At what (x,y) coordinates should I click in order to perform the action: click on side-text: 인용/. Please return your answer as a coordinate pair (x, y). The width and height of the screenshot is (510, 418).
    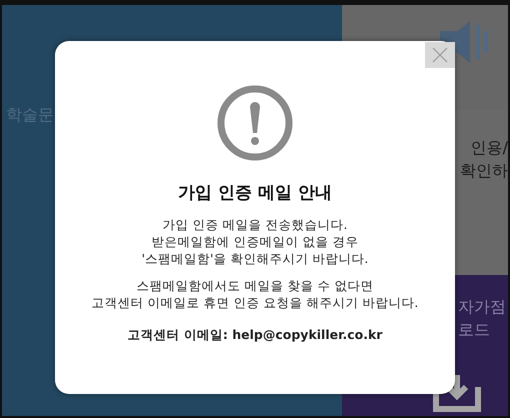
    Looking at the image, I should click on (489, 148).